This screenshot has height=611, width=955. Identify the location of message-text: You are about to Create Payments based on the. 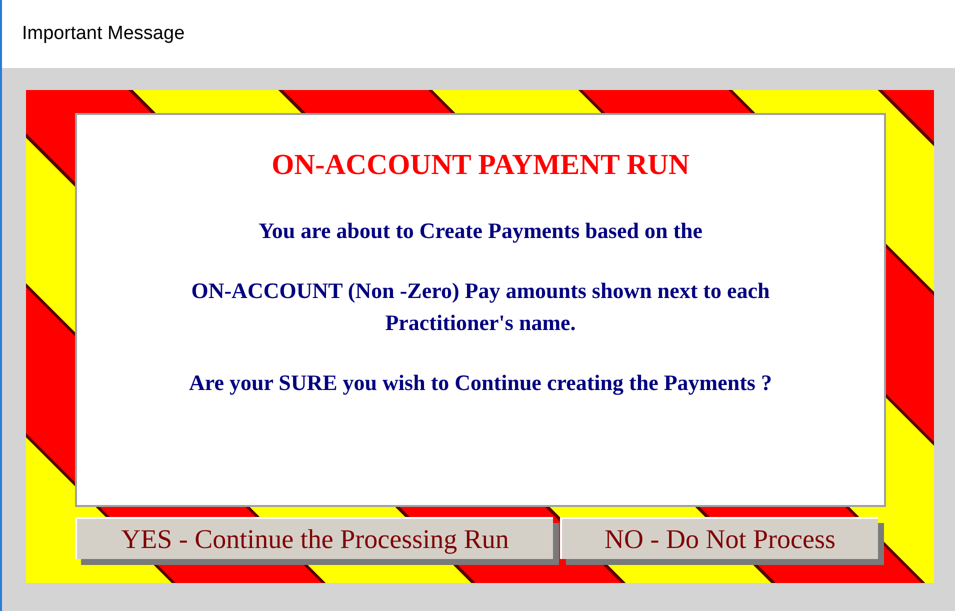
(480, 231).